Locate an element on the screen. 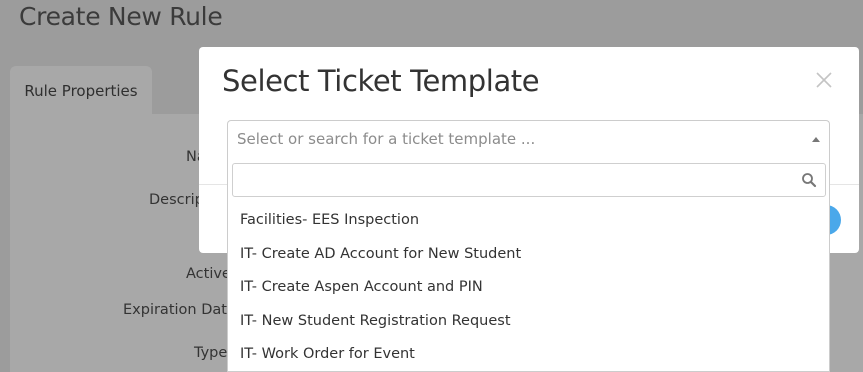  modal-title: Select Ticket Template is located at coordinates (381, 81).